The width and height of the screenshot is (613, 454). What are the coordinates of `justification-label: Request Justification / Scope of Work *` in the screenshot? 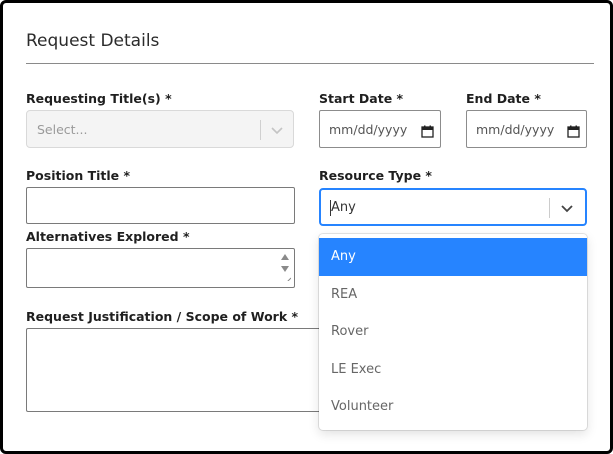 It's located at (162, 316).